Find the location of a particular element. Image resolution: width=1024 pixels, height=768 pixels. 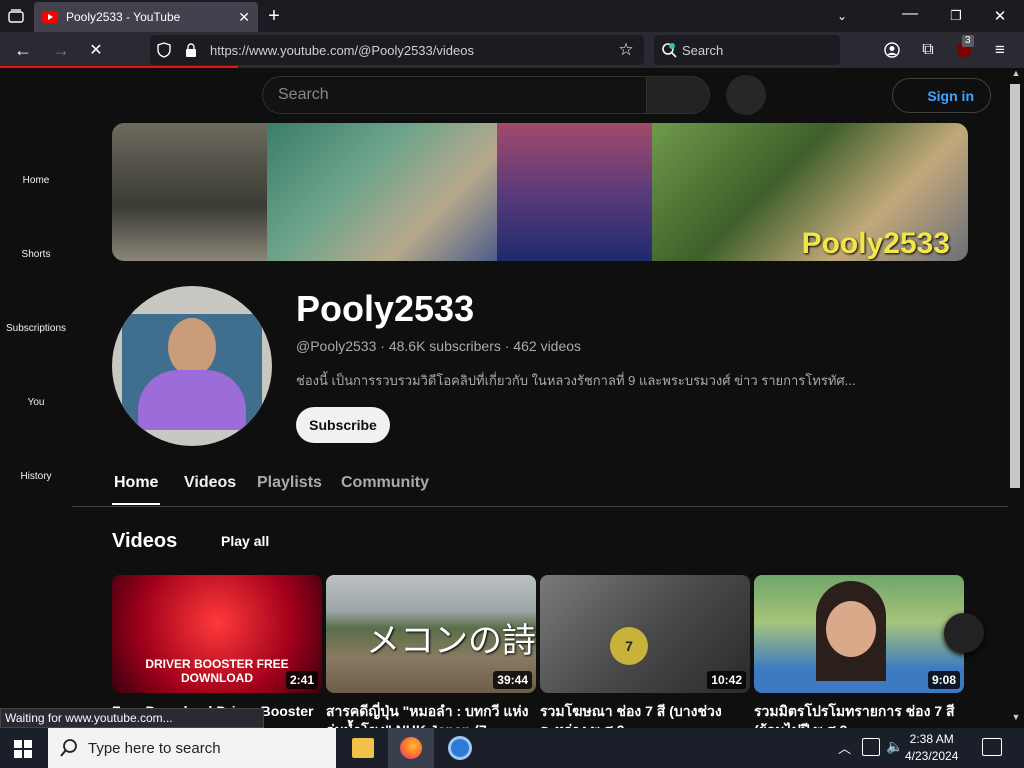

channel-name: Pooly2533 is located at coordinates (385, 308).